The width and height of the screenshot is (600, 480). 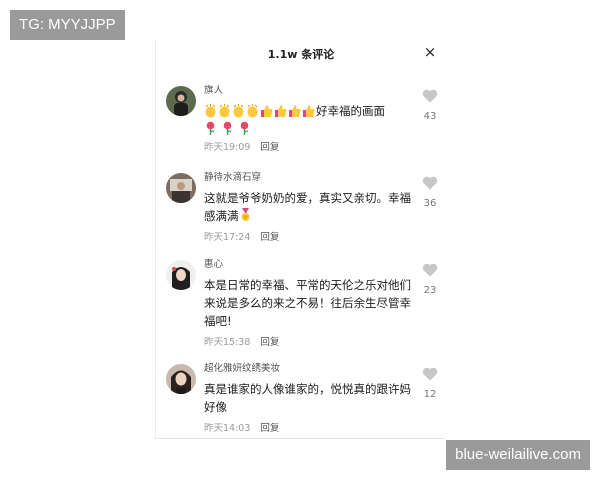 I want to click on comment-text-body: 这就是爷爷奶奶的爱，真实又亲切。幸福感满满, so click(x=307, y=207).